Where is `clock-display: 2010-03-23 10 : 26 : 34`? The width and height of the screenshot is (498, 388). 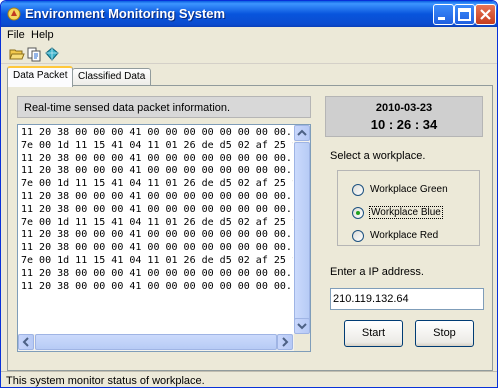
clock-display: 2010-03-23 10 : 26 : 34 is located at coordinates (404, 116).